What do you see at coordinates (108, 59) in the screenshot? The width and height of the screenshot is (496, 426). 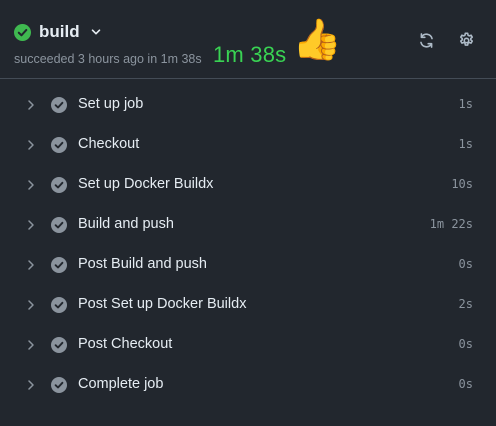 I see `job-status-text: succeeded 3 hours ago in 1m 38s` at bounding box center [108, 59].